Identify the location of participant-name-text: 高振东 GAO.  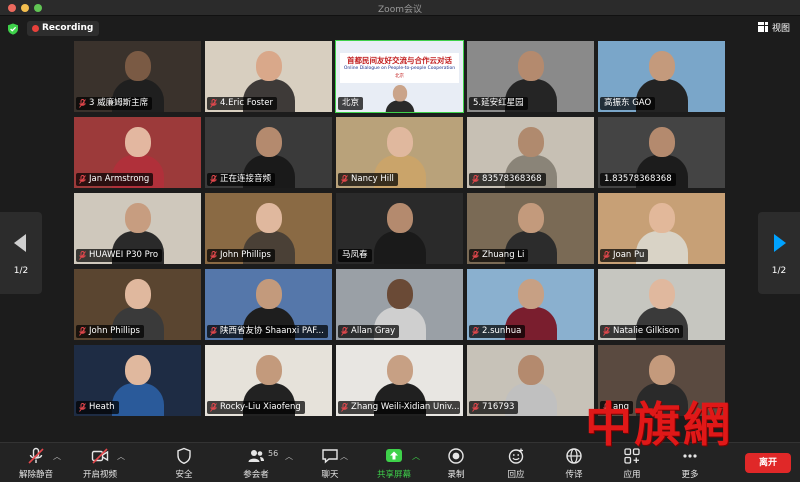
(628, 103).